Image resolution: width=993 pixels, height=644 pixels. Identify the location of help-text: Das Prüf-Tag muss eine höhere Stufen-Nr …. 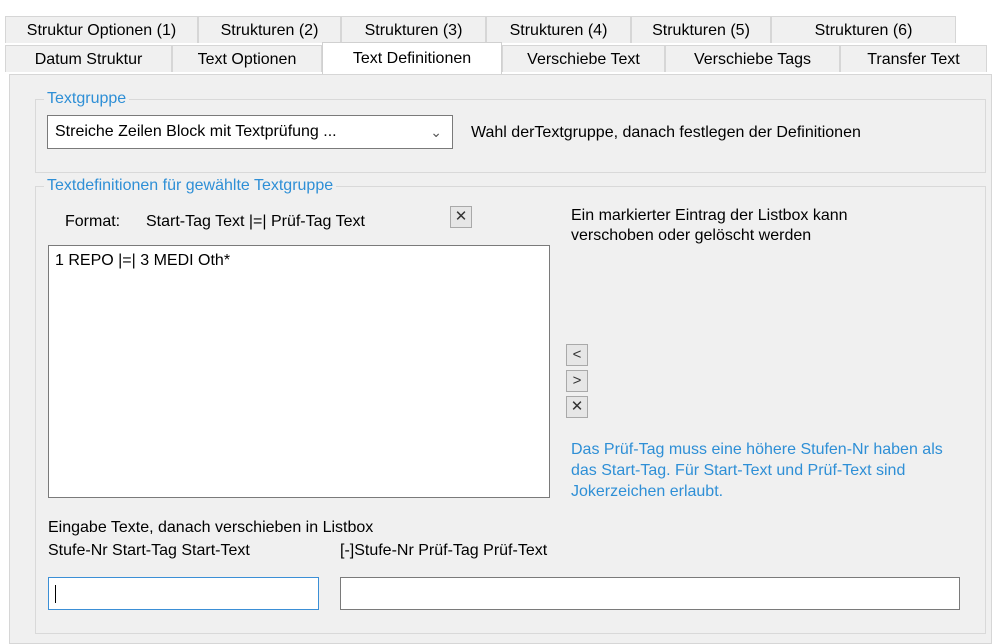
(757, 470).